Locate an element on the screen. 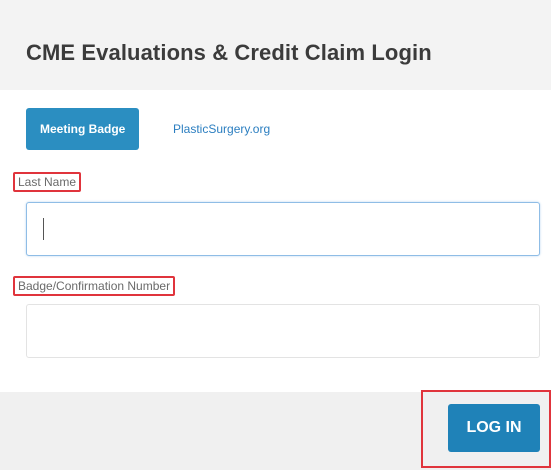 Image resolution: width=551 pixels, height=470 pixels. badge-number-field is located at coordinates (283, 331).